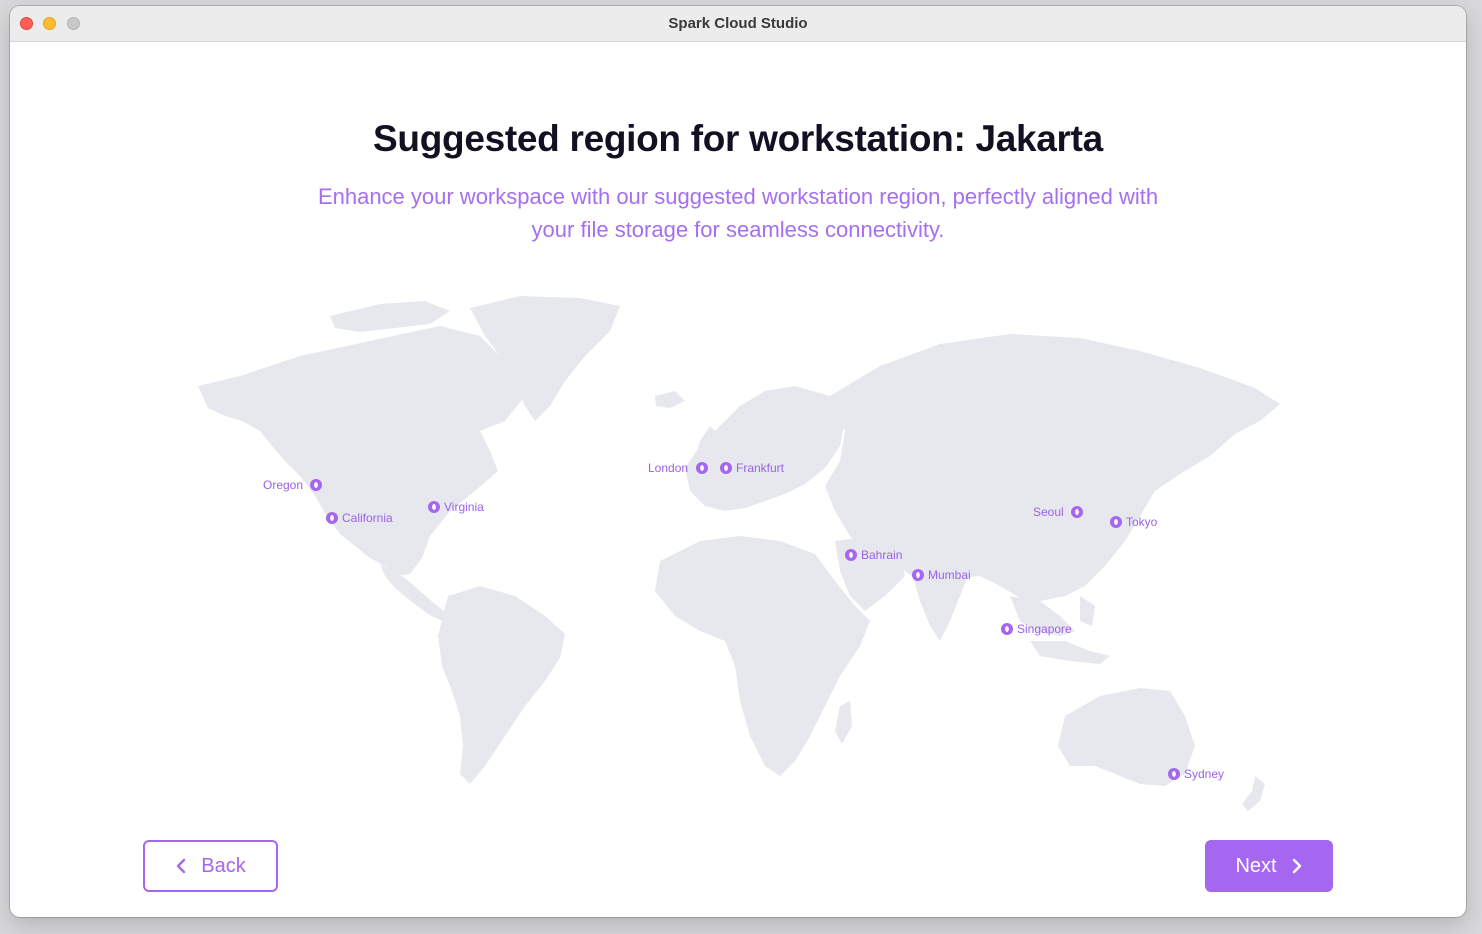  I want to click on window-title: Spark Cloud Studio, so click(738, 23).